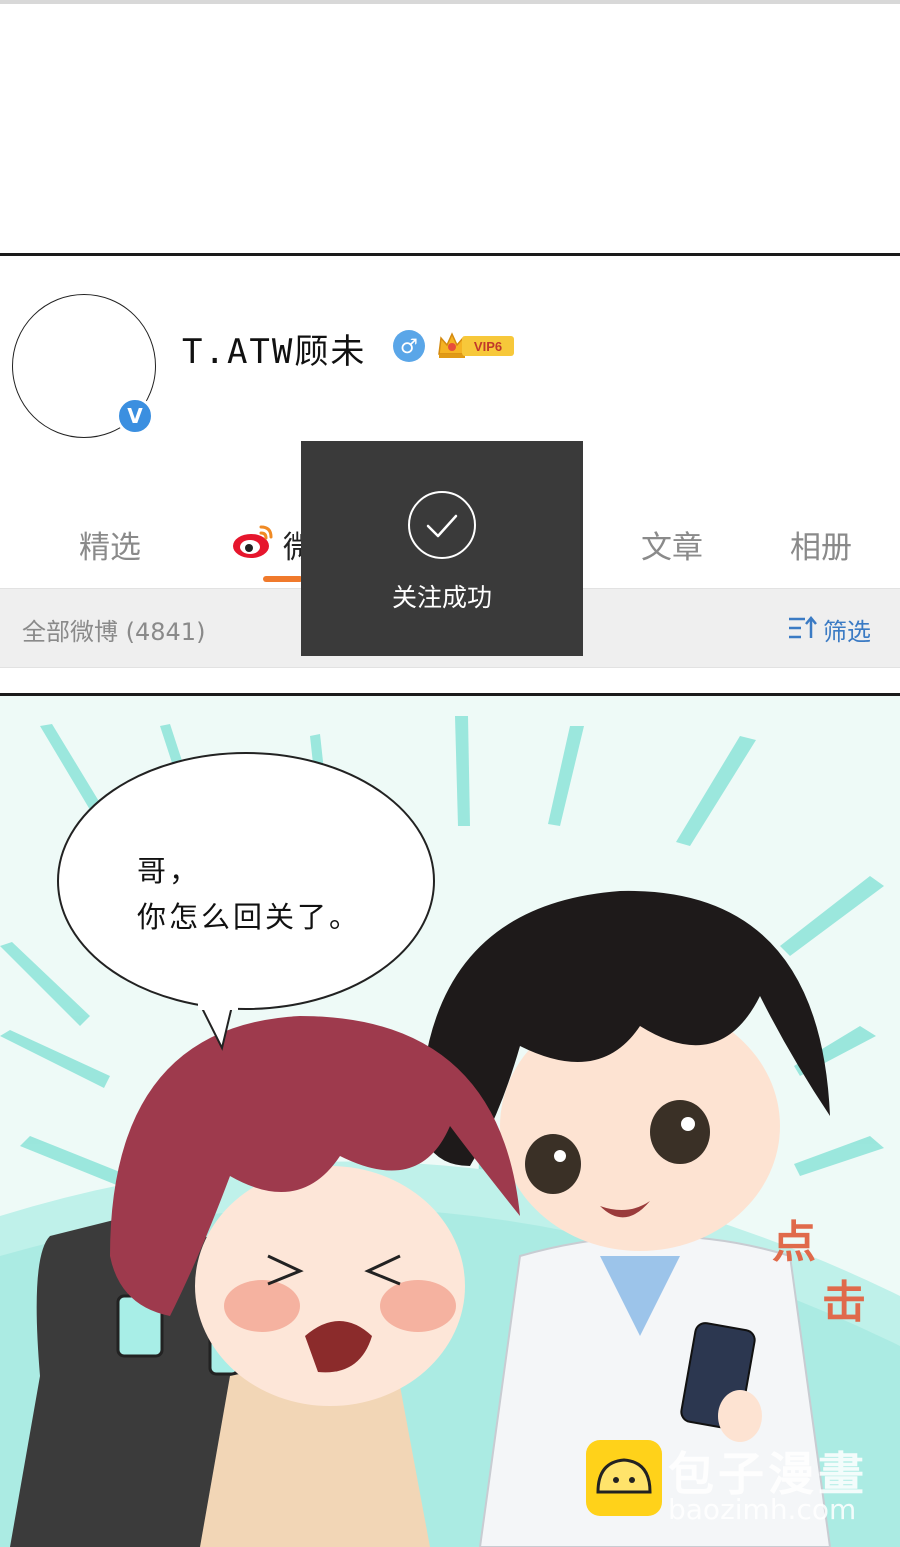 This screenshot has width=900, height=1547. I want to click on vip-badge: VIP6, so click(476, 345).